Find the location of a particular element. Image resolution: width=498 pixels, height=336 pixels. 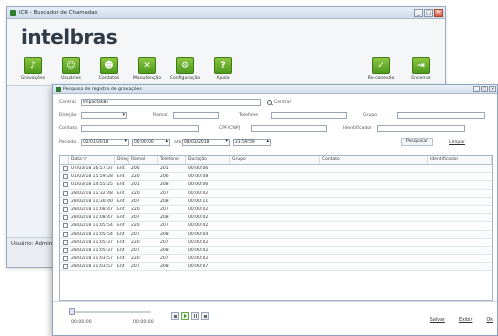

table-cell: 207 is located at coordinates (135, 250).